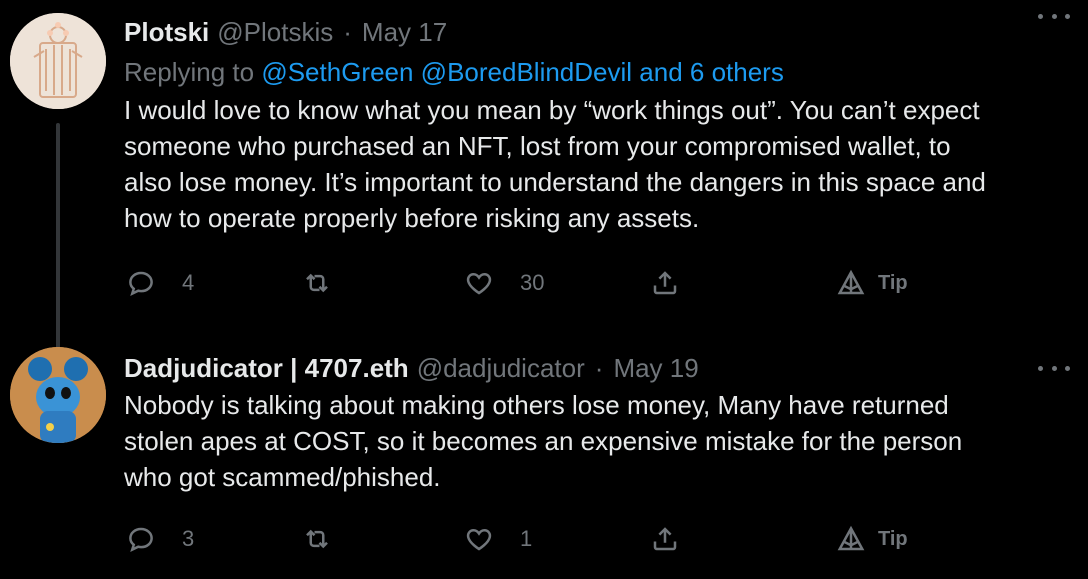  What do you see at coordinates (596, 32) in the screenshot?
I see `tweet-header: Plotski @Plotskis · May 17` at bounding box center [596, 32].